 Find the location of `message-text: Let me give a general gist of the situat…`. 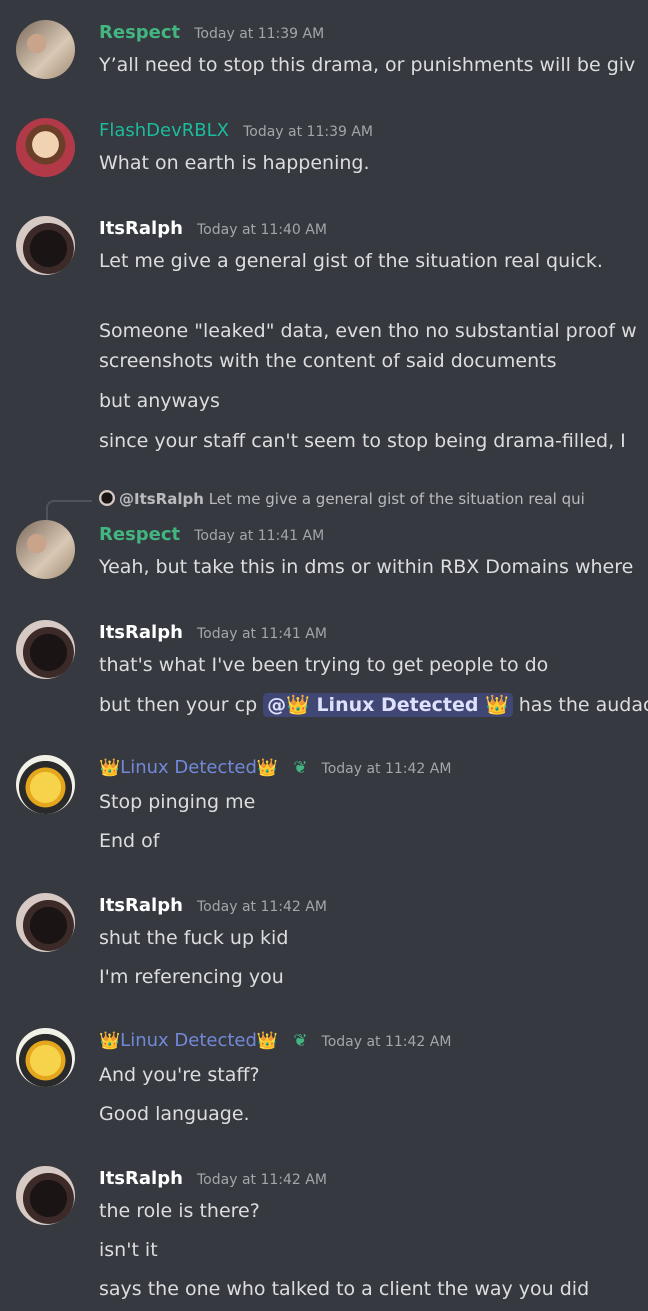

message-text: Let me give a general gist of the situat… is located at coordinates (351, 261).